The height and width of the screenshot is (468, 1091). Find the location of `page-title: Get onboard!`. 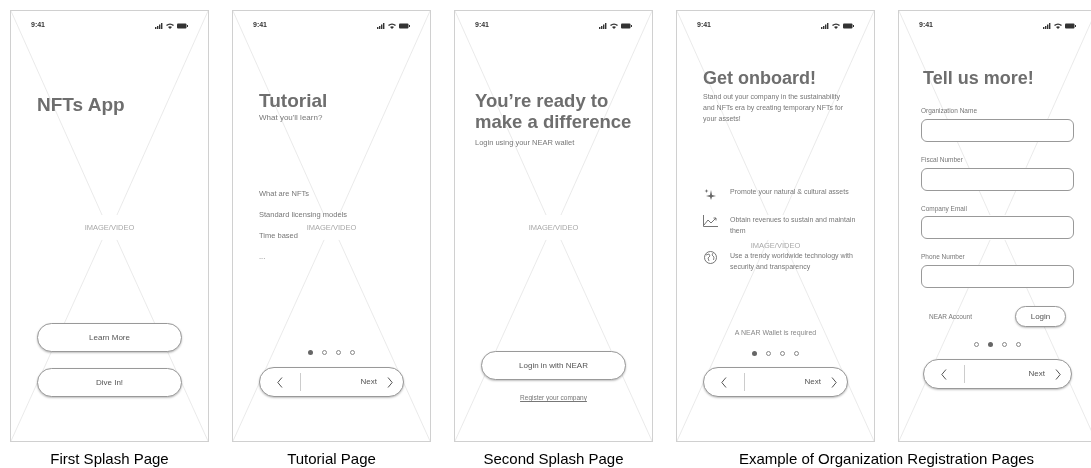

page-title: Get onboard! is located at coordinates (760, 78).